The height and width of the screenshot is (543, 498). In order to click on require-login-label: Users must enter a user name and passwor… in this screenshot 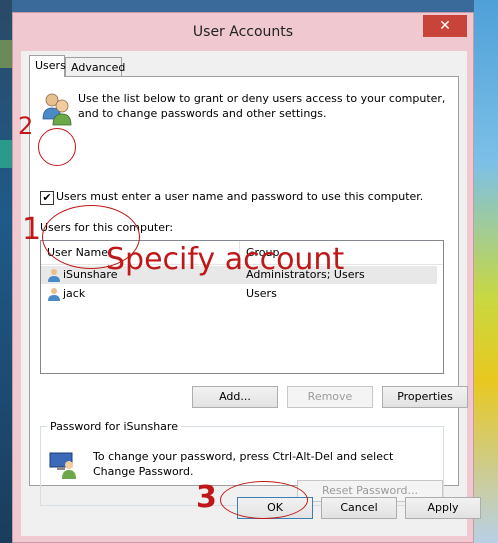, I will do `click(239, 196)`.